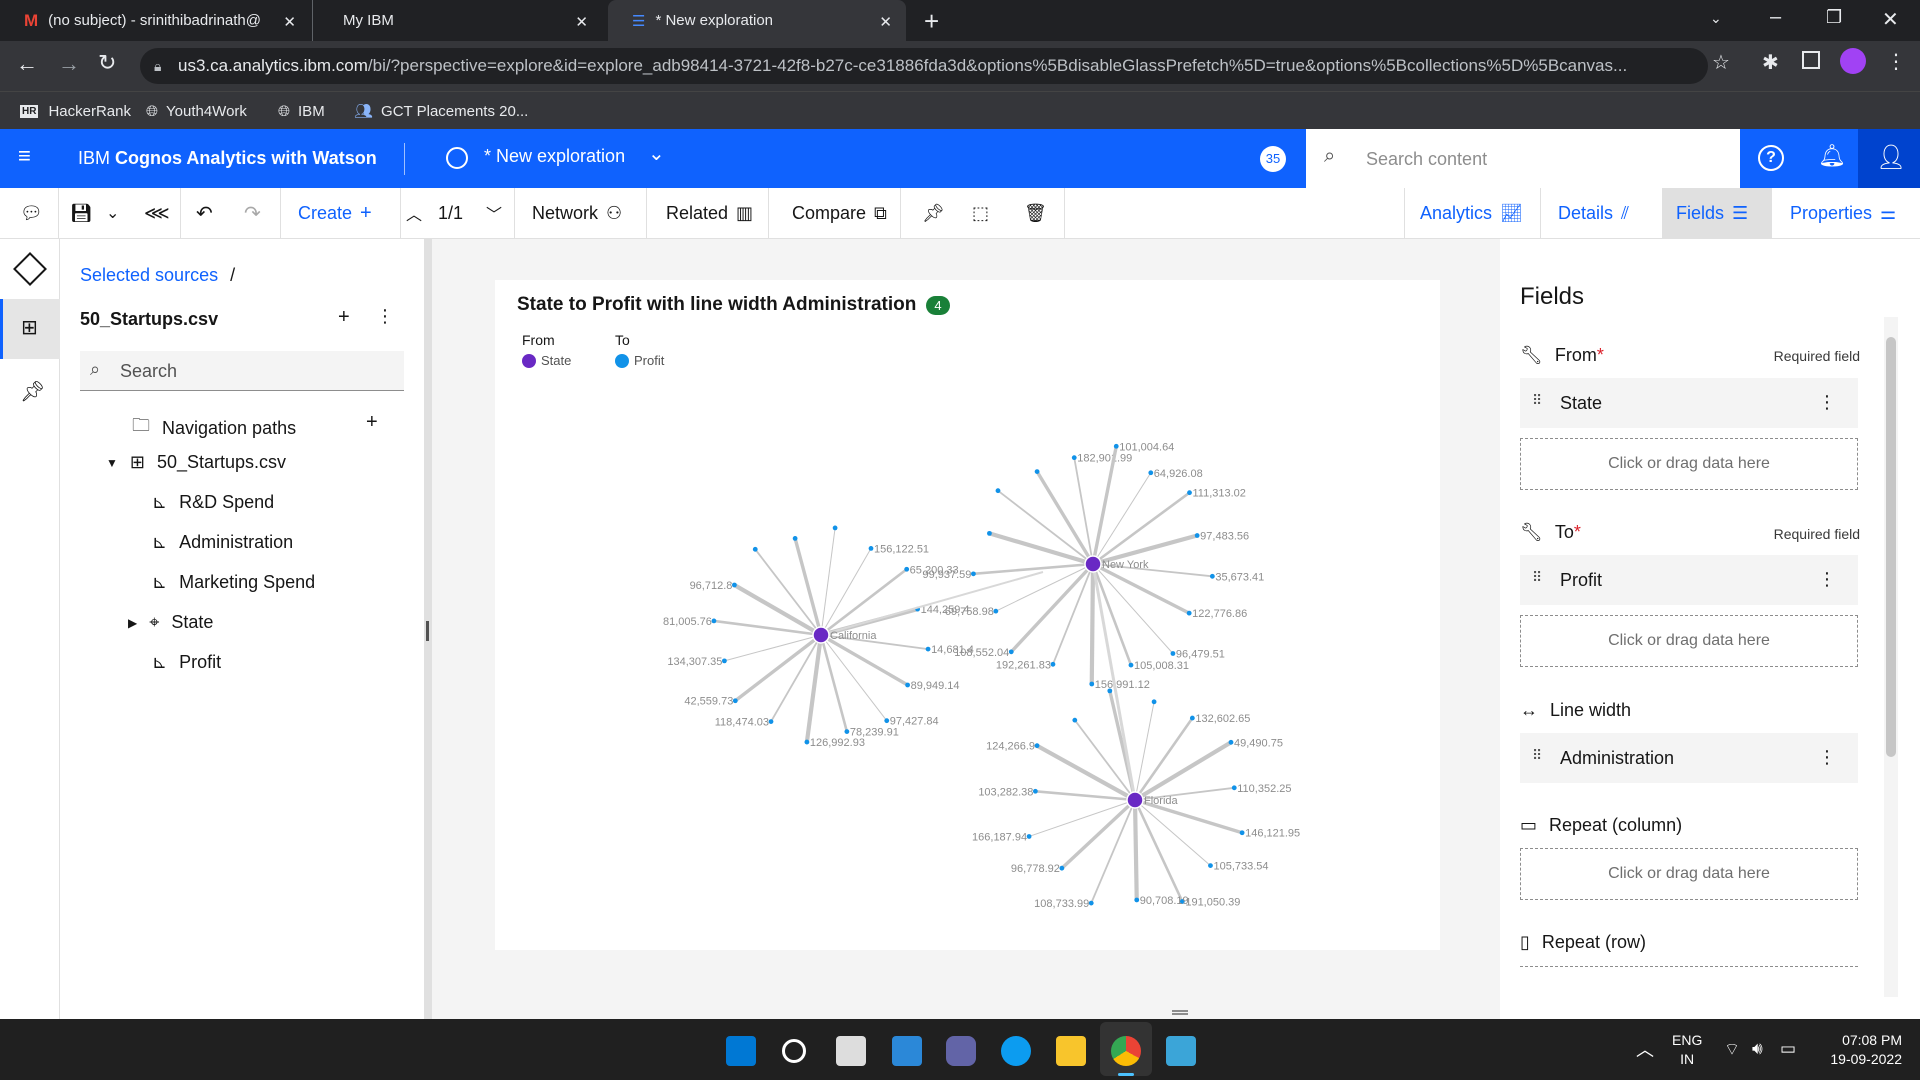  What do you see at coordinates (757, 20) in the screenshot?
I see `browser-tab-exploration: ☰ * New exploration ✕` at bounding box center [757, 20].